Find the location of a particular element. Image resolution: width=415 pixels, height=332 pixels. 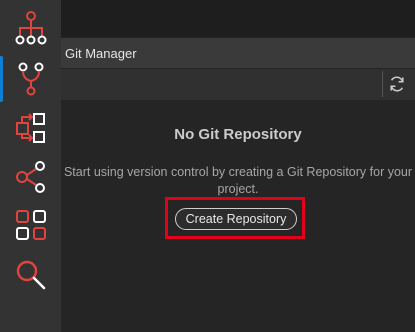

refresh-icon is located at coordinates (397, 84).